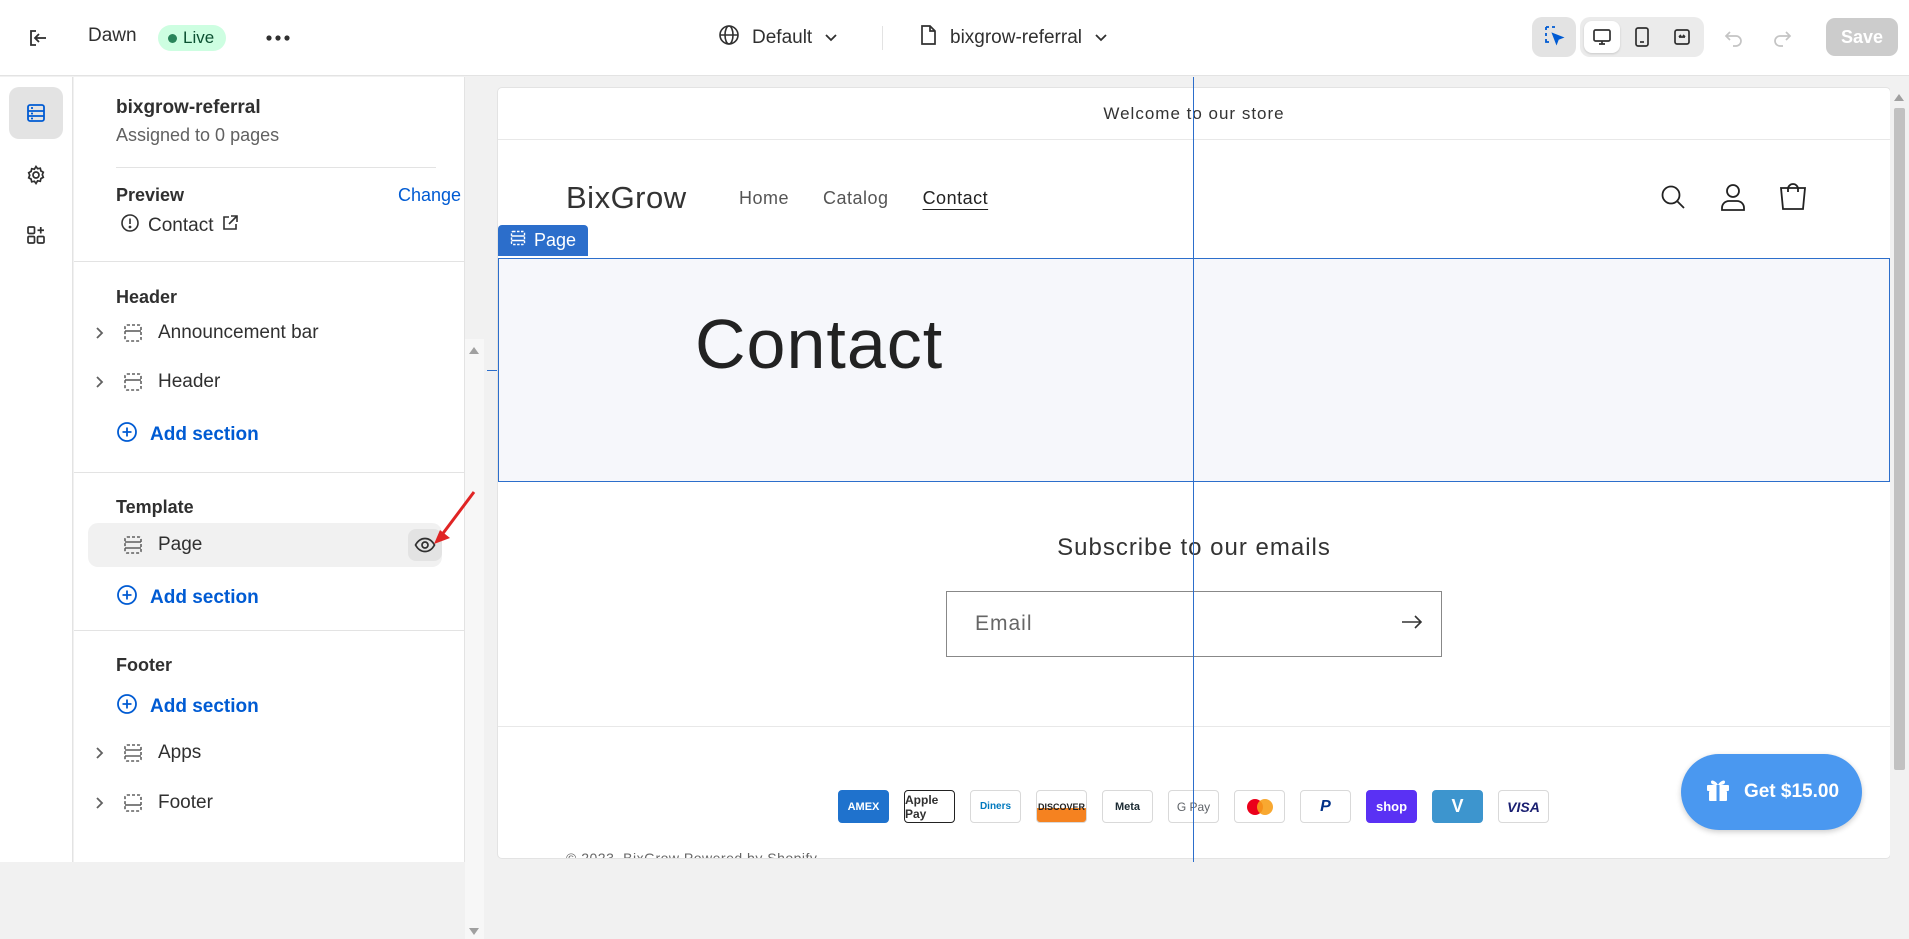 This screenshot has width=1909, height=939. Describe the element at coordinates (188, 107) in the screenshot. I see `template-title: bixgrow-referral` at that location.